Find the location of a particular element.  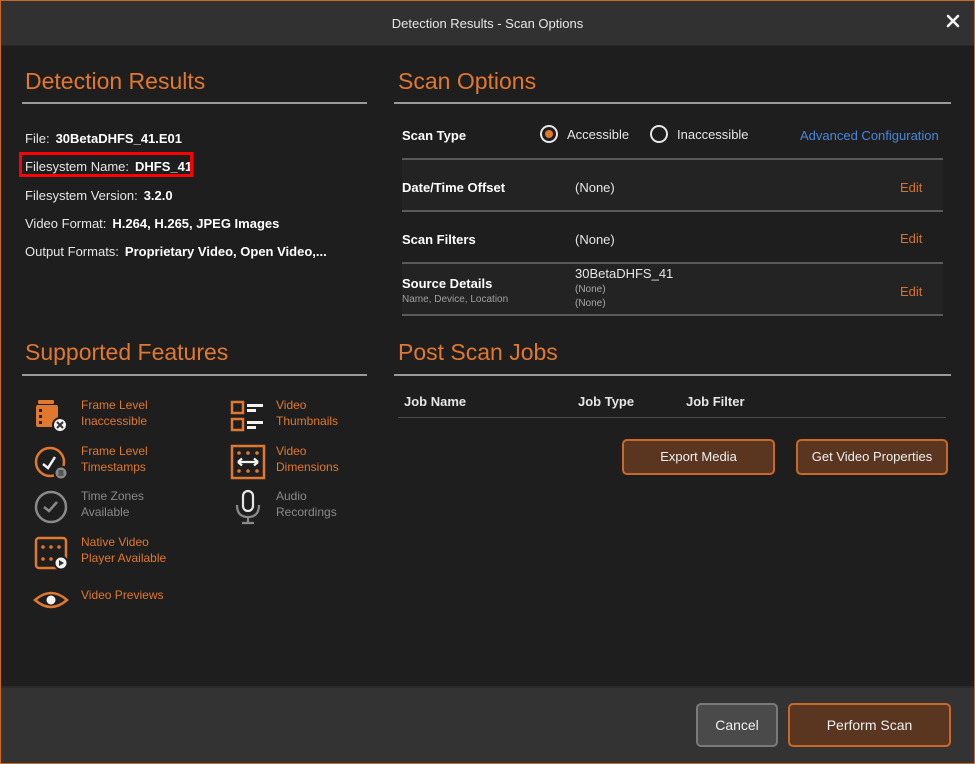

feature-audio-recordings: Audio Recordings is located at coordinates (306, 504).